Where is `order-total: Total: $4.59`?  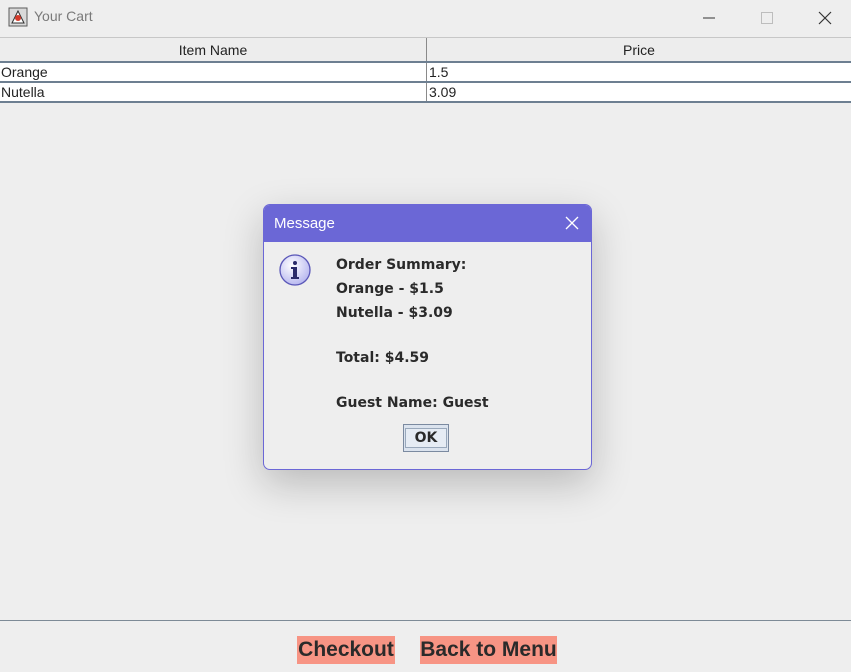 order-total: Total: $4.59 is located at coordinates (383, 358).